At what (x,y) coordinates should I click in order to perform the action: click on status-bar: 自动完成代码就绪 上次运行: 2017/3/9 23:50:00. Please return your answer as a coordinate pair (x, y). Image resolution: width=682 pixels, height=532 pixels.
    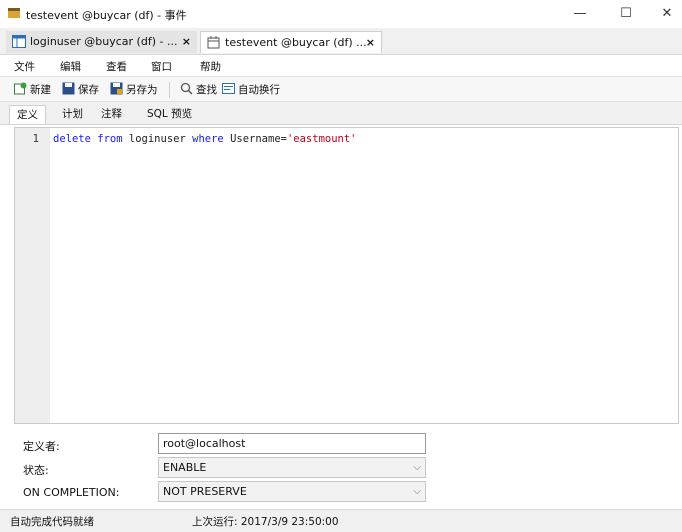
    Looking at the image, I should click on (341, 520).